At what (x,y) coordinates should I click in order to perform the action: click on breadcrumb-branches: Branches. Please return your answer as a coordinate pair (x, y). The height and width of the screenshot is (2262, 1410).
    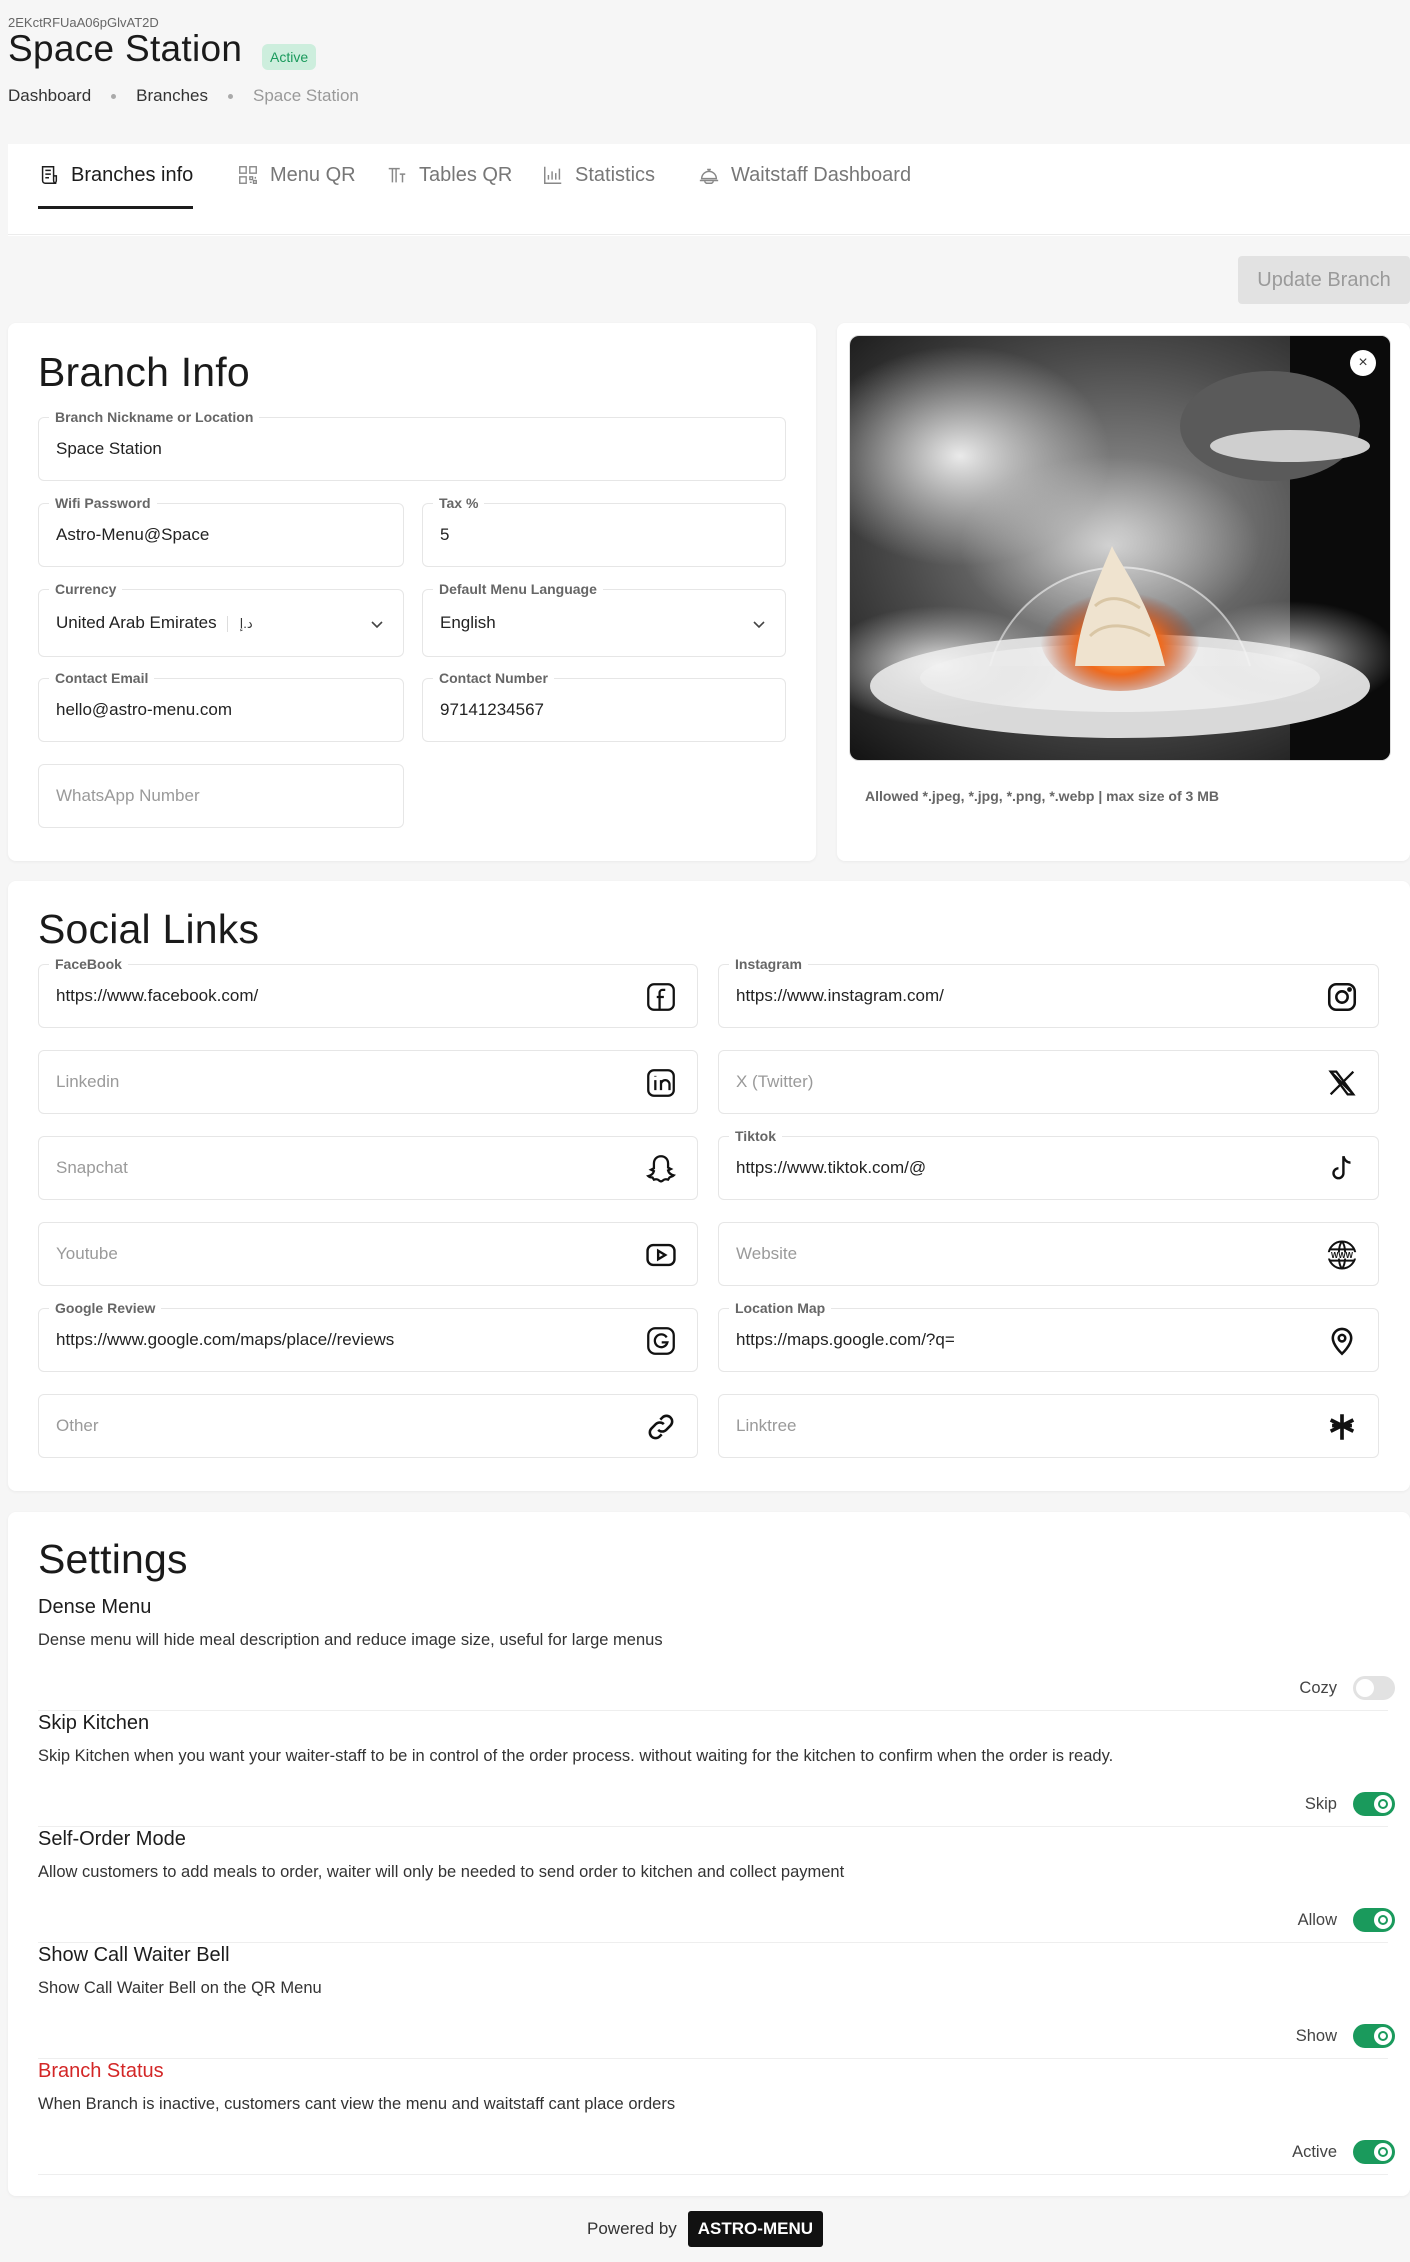
    Looking at the image, I should click on (172, 96).